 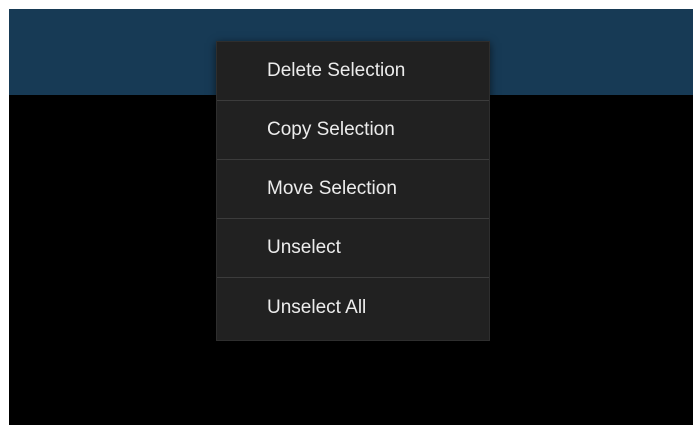 I want to click on menu-item-delete-selection: Delete Selection, so click(x=353, y=71).